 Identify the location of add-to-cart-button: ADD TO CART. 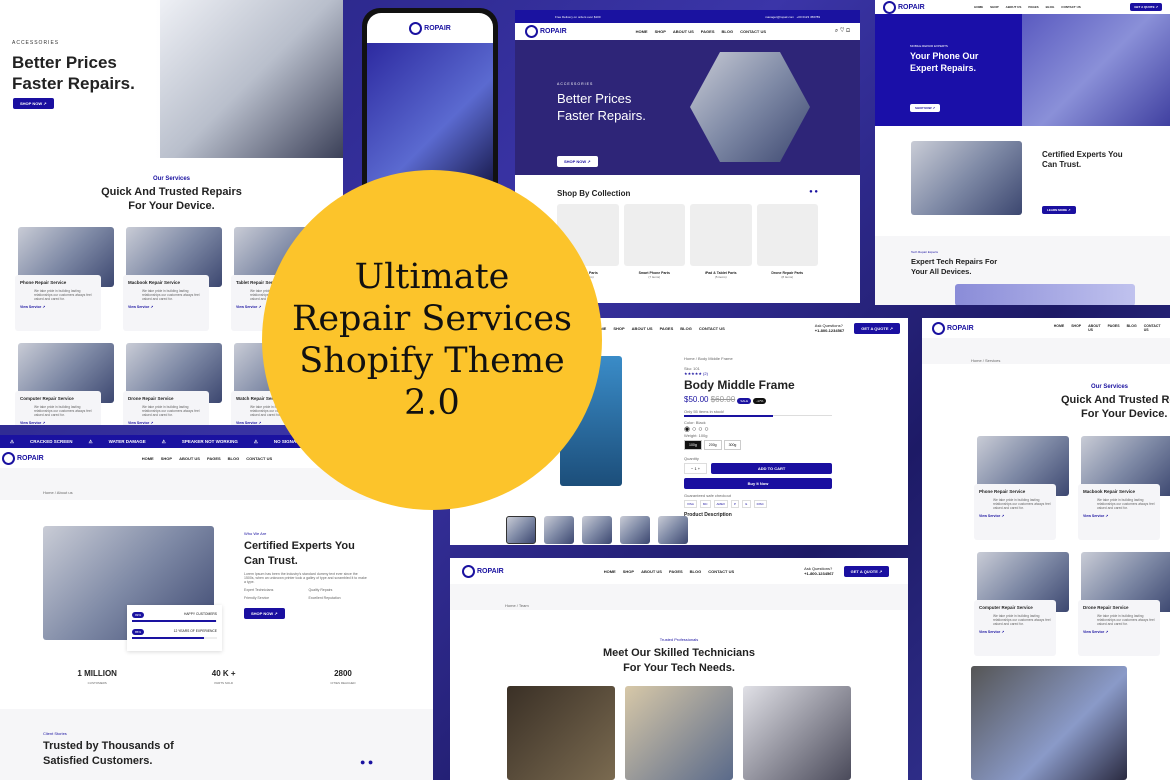
(771, 468).